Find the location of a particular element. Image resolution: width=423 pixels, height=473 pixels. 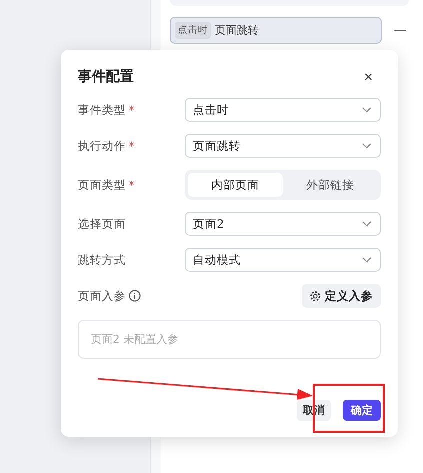

select-field: 自动模式 is located at coordinates (283, 260).